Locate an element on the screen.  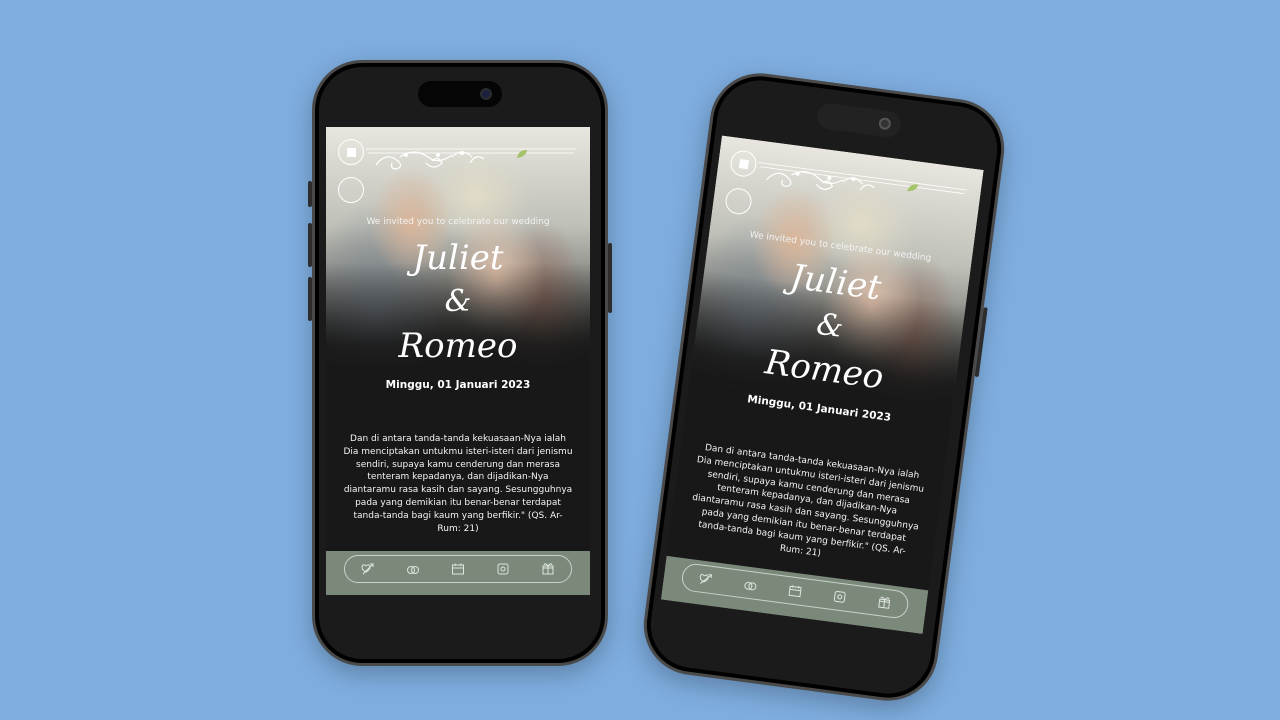
bride-name: Romeo is located at coordinates (458, 346).